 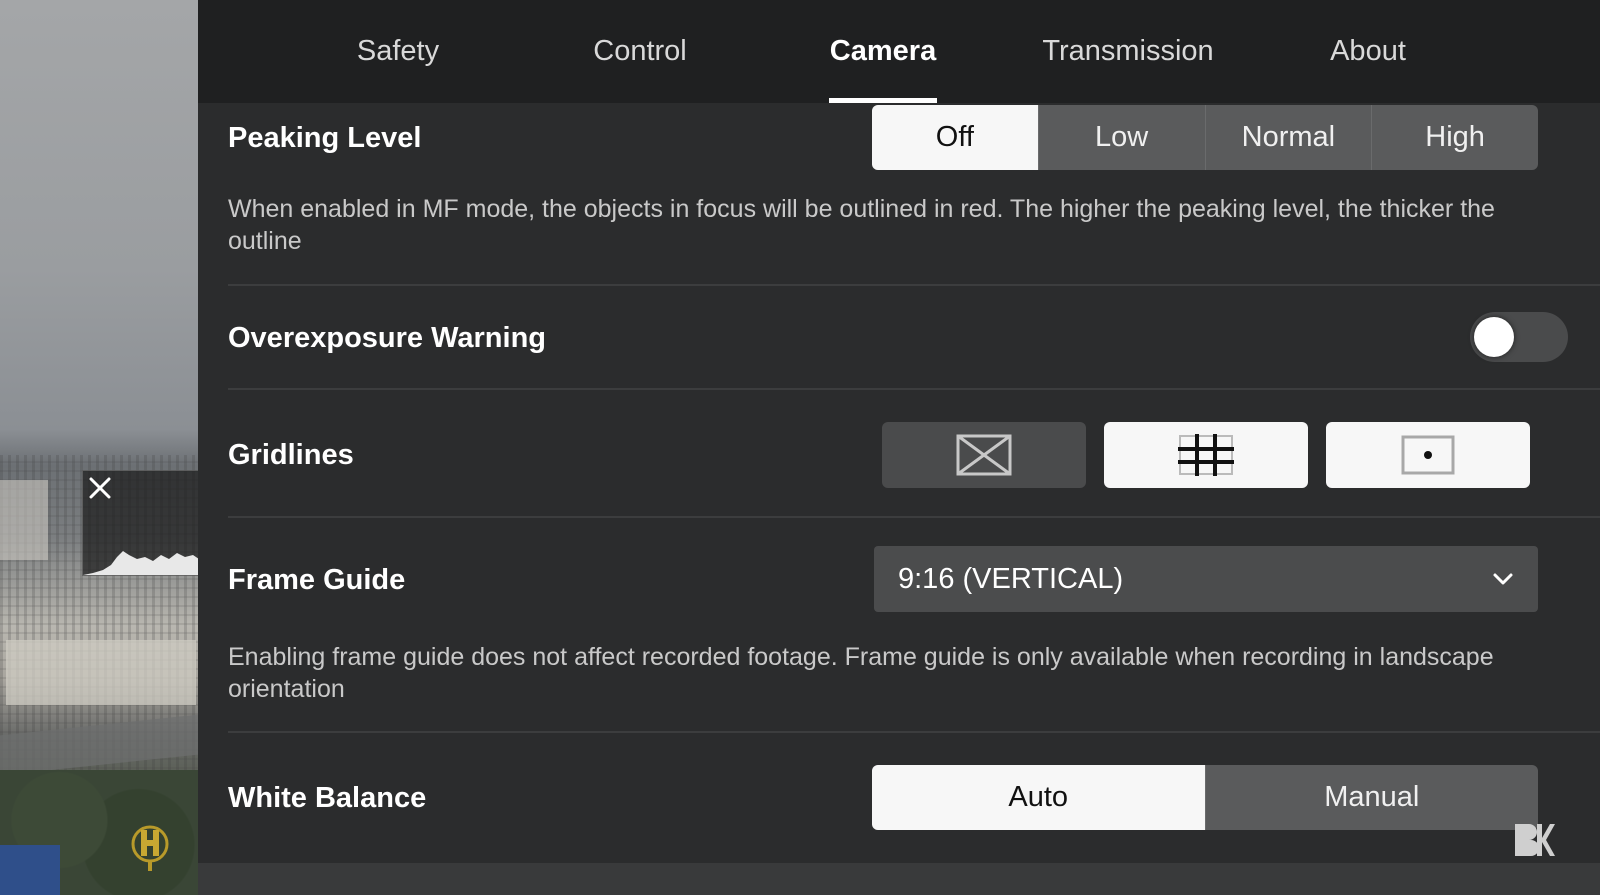 I want to click on tab-label: Control, so click(x=640, y=51).